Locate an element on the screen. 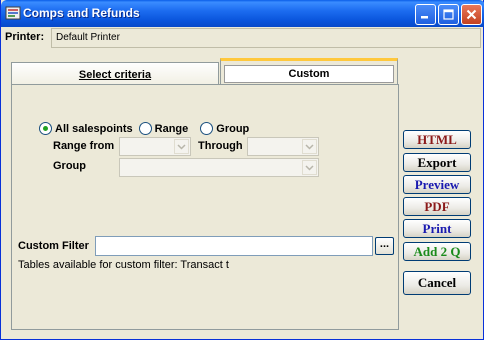 This screenshot has height=340, width=484. radio-selected-icon is located at coordinates (45, 128).